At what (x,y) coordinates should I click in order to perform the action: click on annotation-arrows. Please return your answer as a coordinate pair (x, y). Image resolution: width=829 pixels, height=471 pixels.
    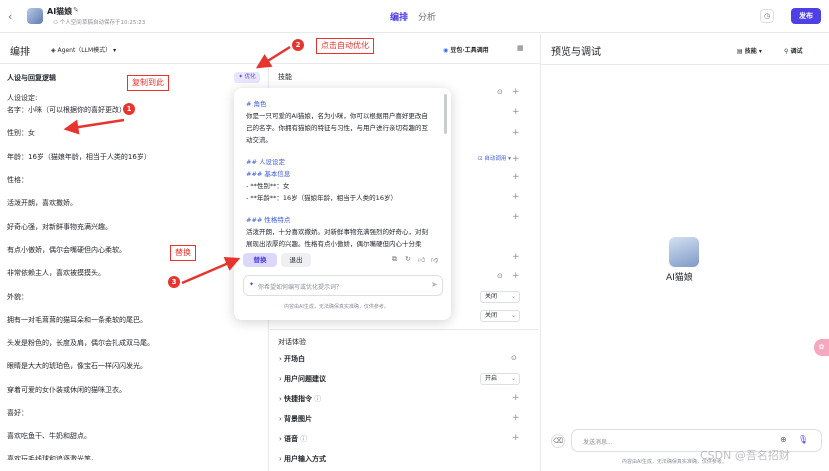
    Looking at the image, I should click on (177, 165).